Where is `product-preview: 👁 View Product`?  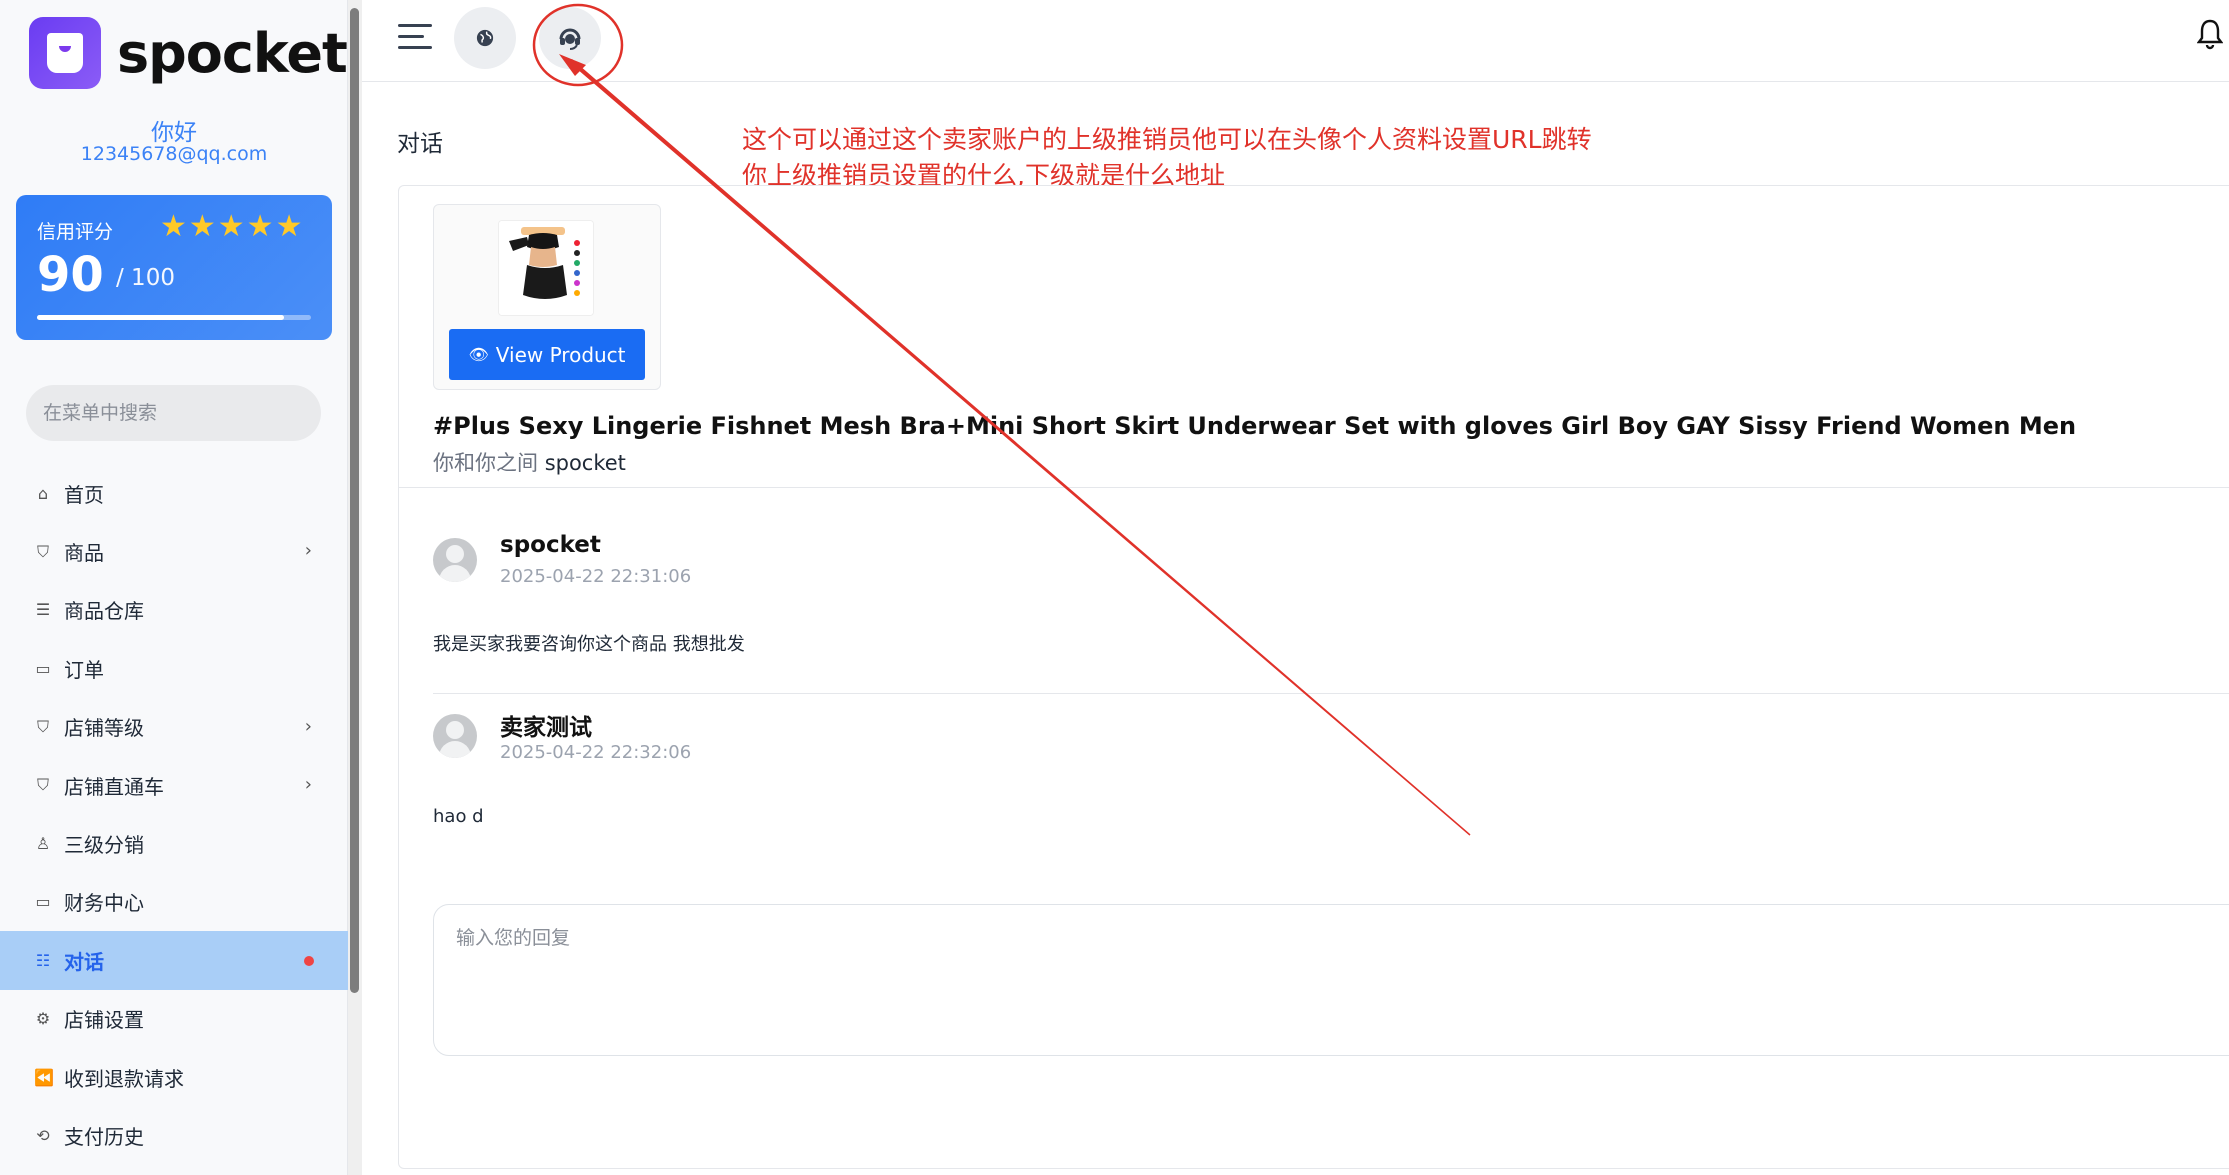
product-preview: 👁 View Product is located at coordinates (547, 297).